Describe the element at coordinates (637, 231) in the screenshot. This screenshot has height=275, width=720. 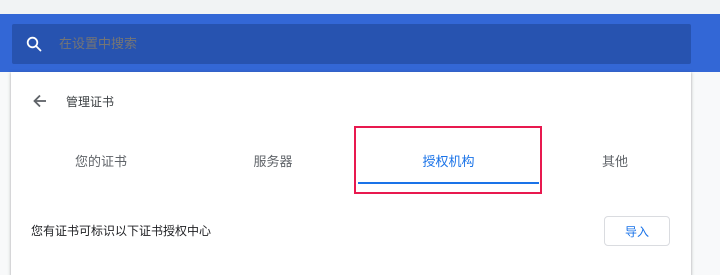
I see `import-button: 导入` at that location.